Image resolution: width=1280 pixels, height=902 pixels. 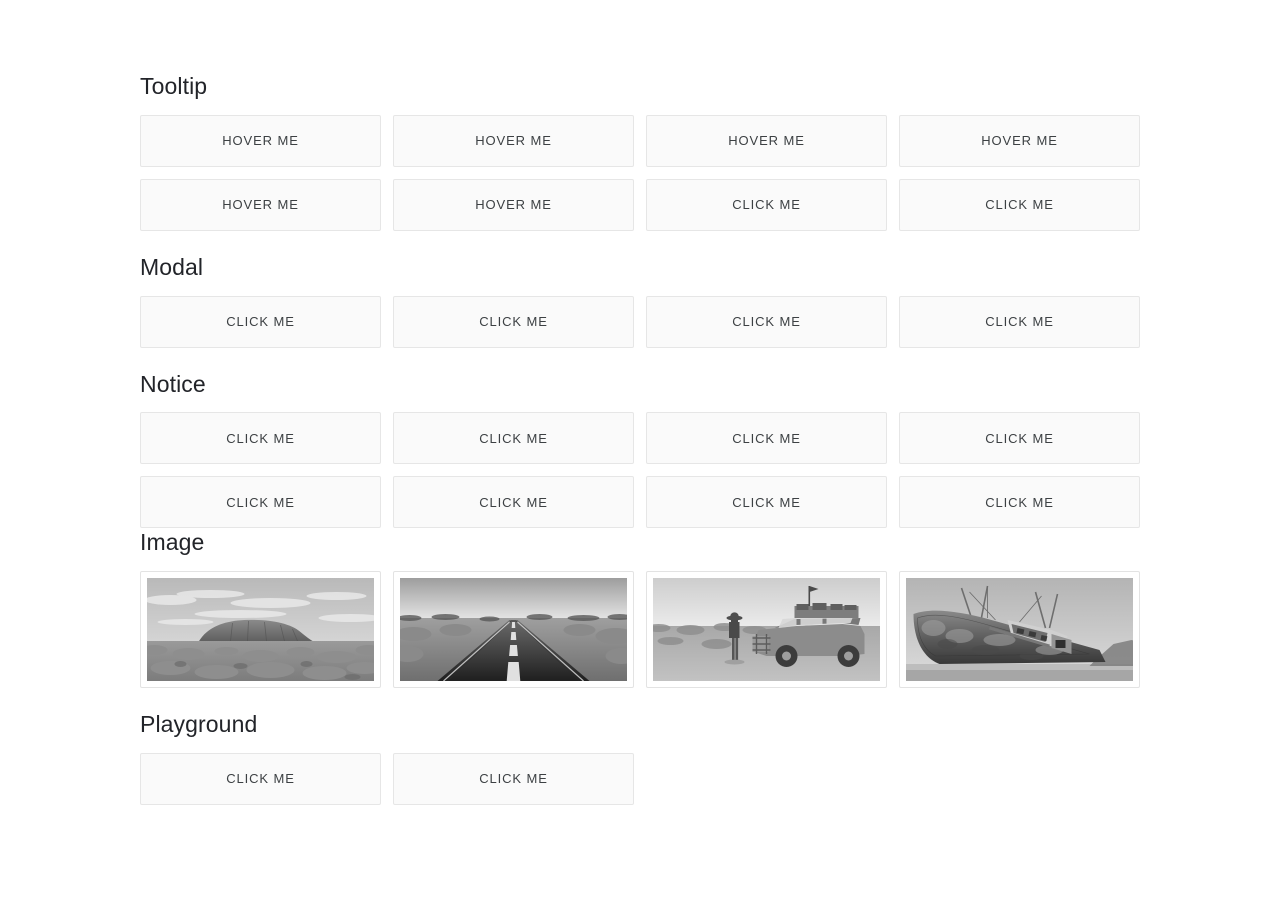 I want to click on outback-road-photo, so click(x=513, y=629).